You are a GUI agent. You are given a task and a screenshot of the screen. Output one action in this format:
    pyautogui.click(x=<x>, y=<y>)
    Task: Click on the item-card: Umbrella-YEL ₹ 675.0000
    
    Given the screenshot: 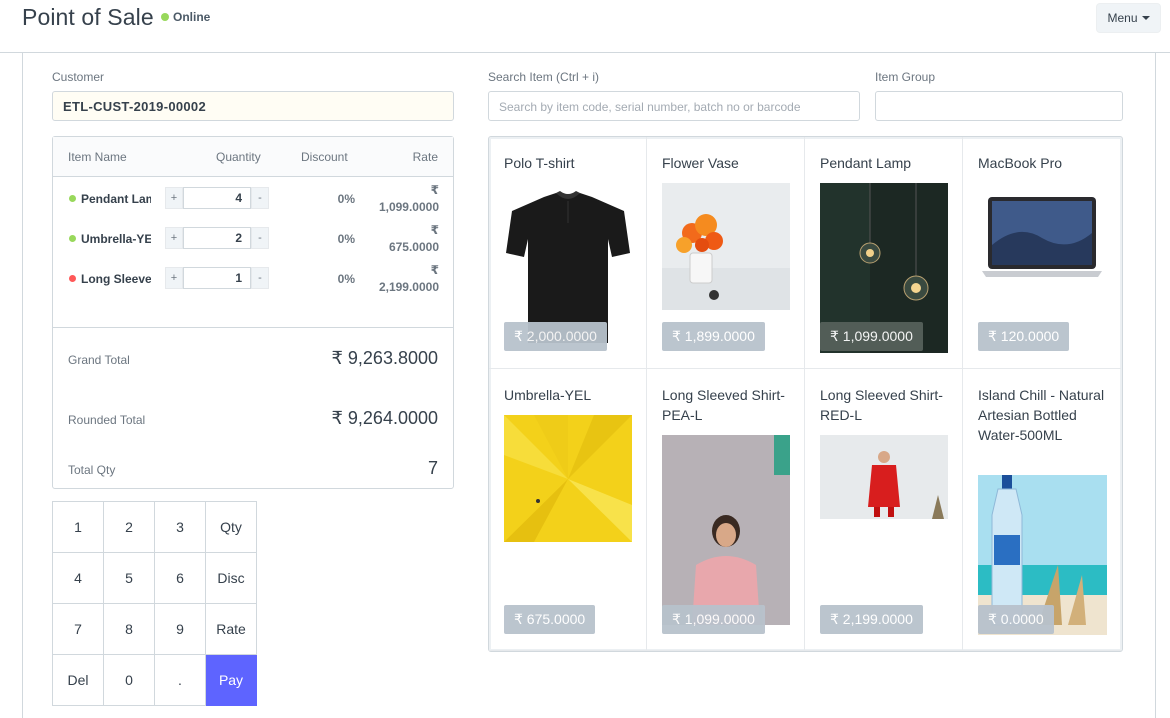 What is the action you would take?
    pyautogui.click(x=568, y=510)
    